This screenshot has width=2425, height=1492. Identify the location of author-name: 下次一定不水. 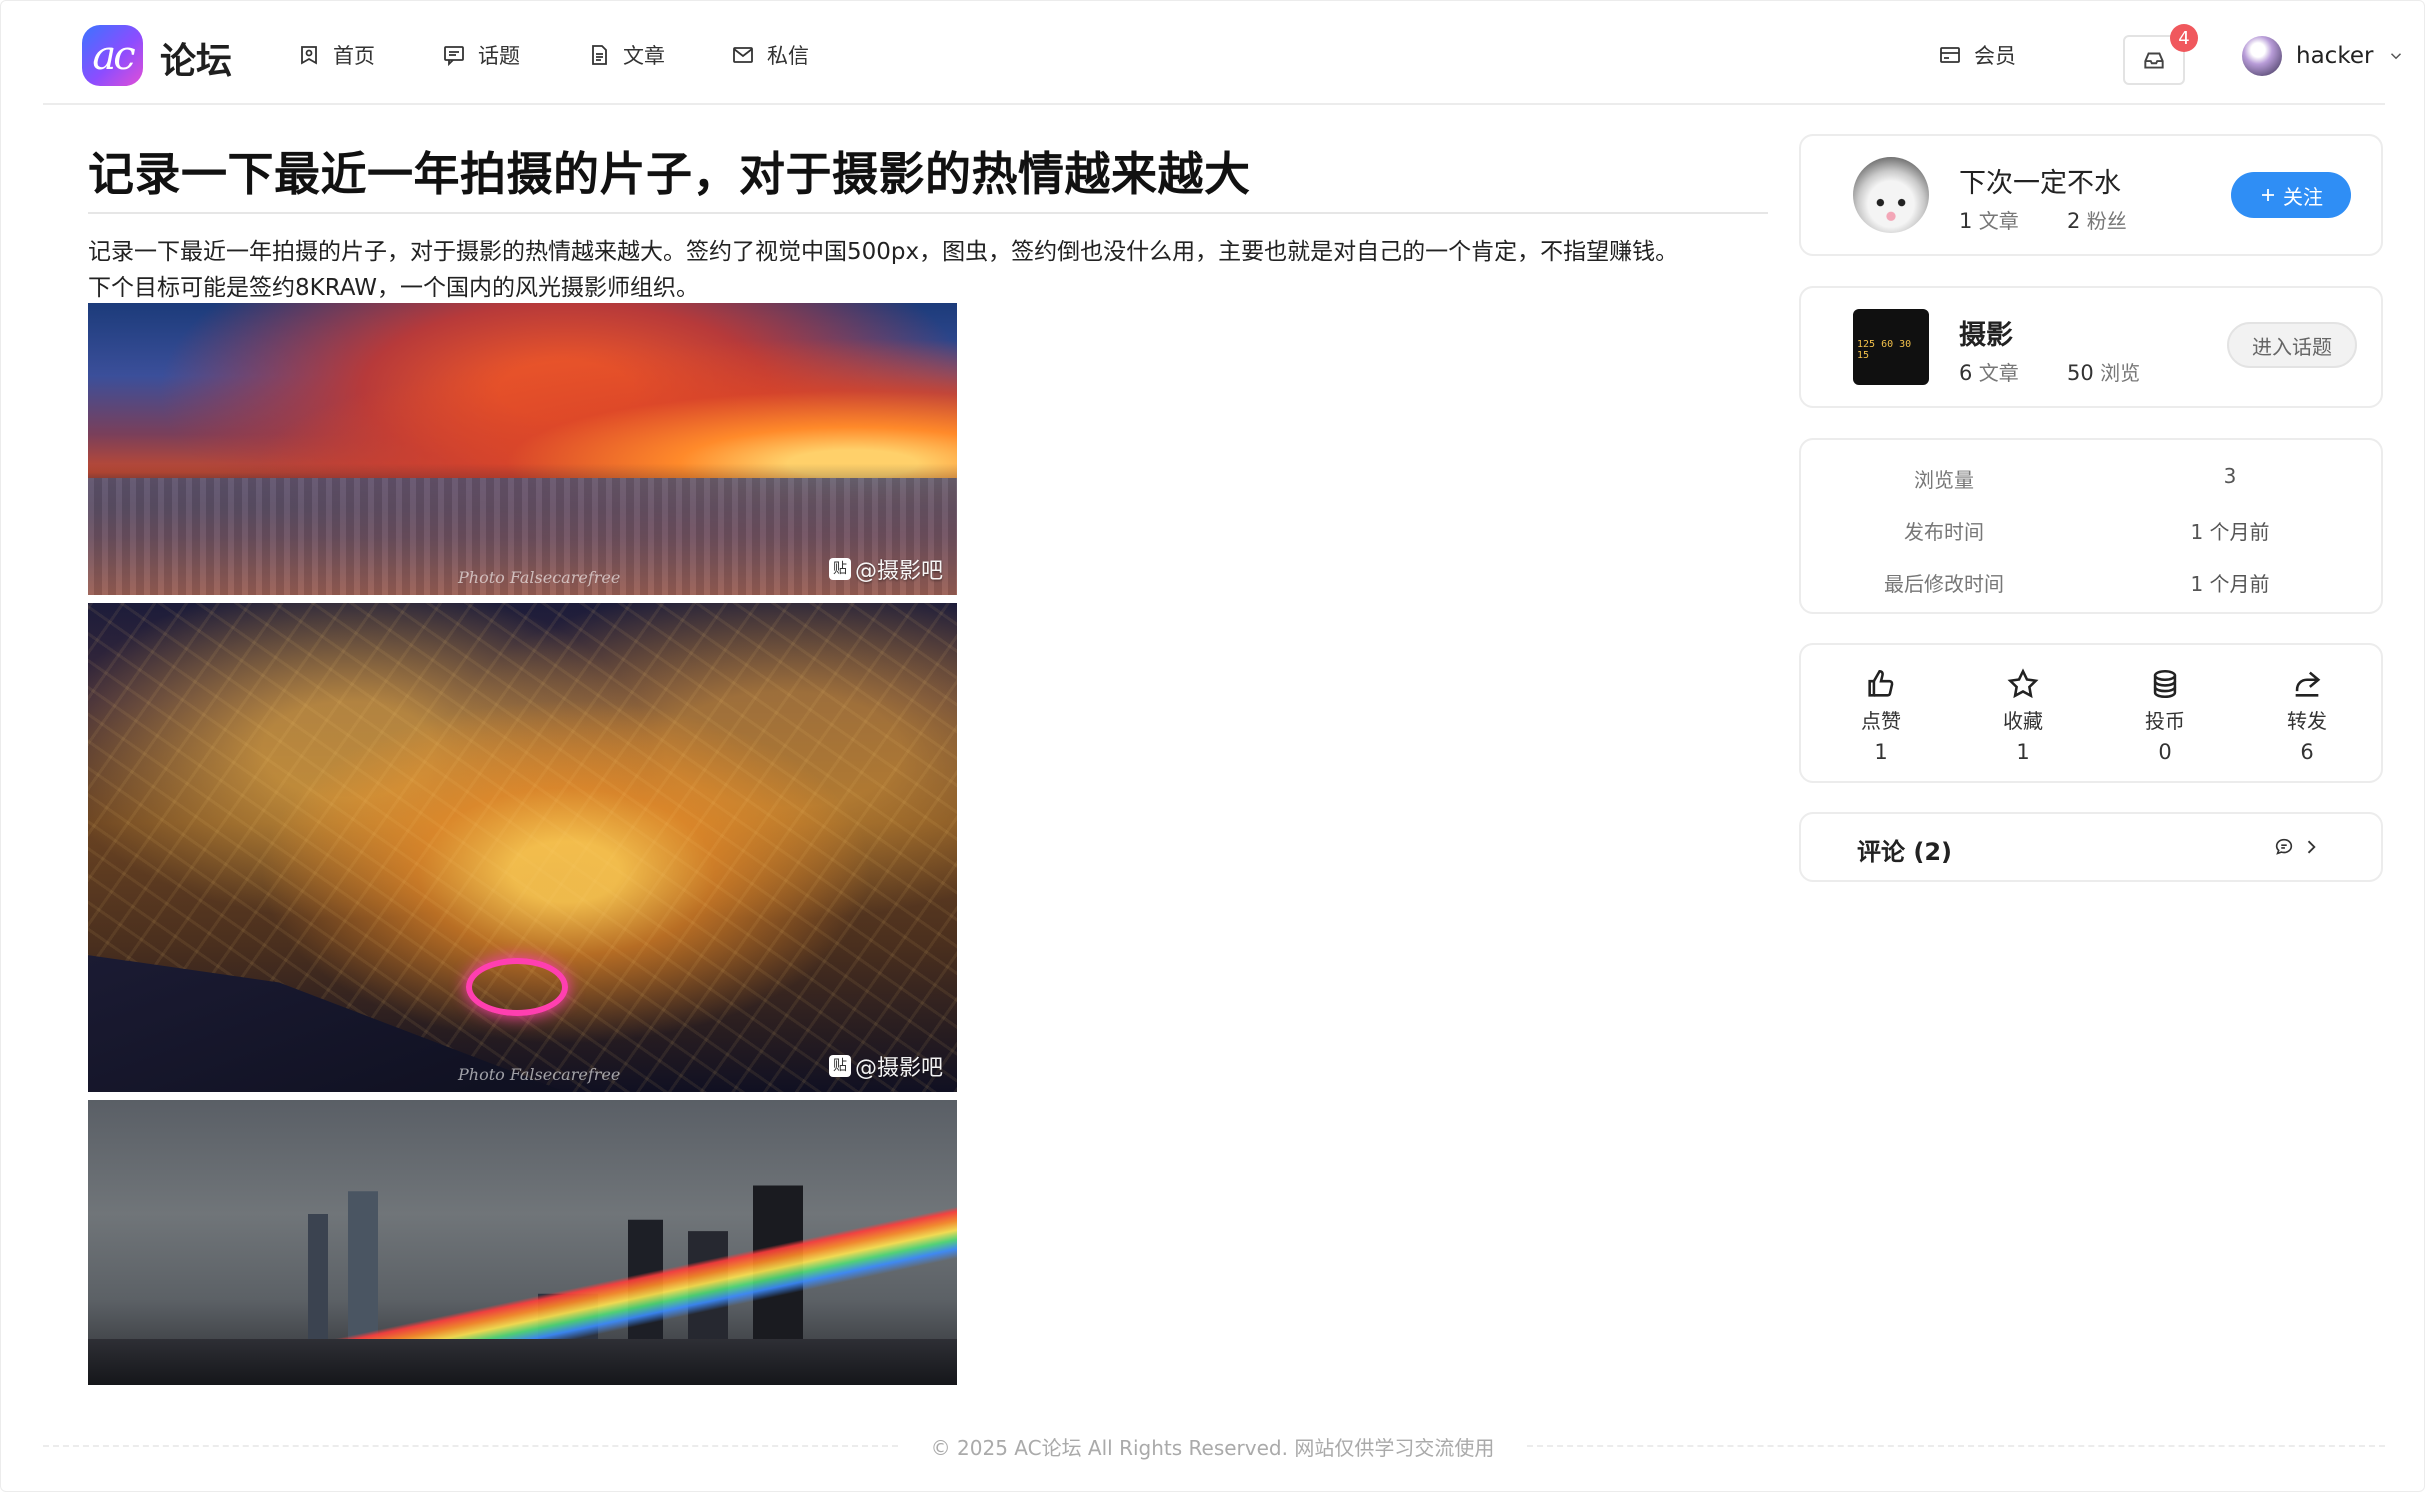
(2040, 180).